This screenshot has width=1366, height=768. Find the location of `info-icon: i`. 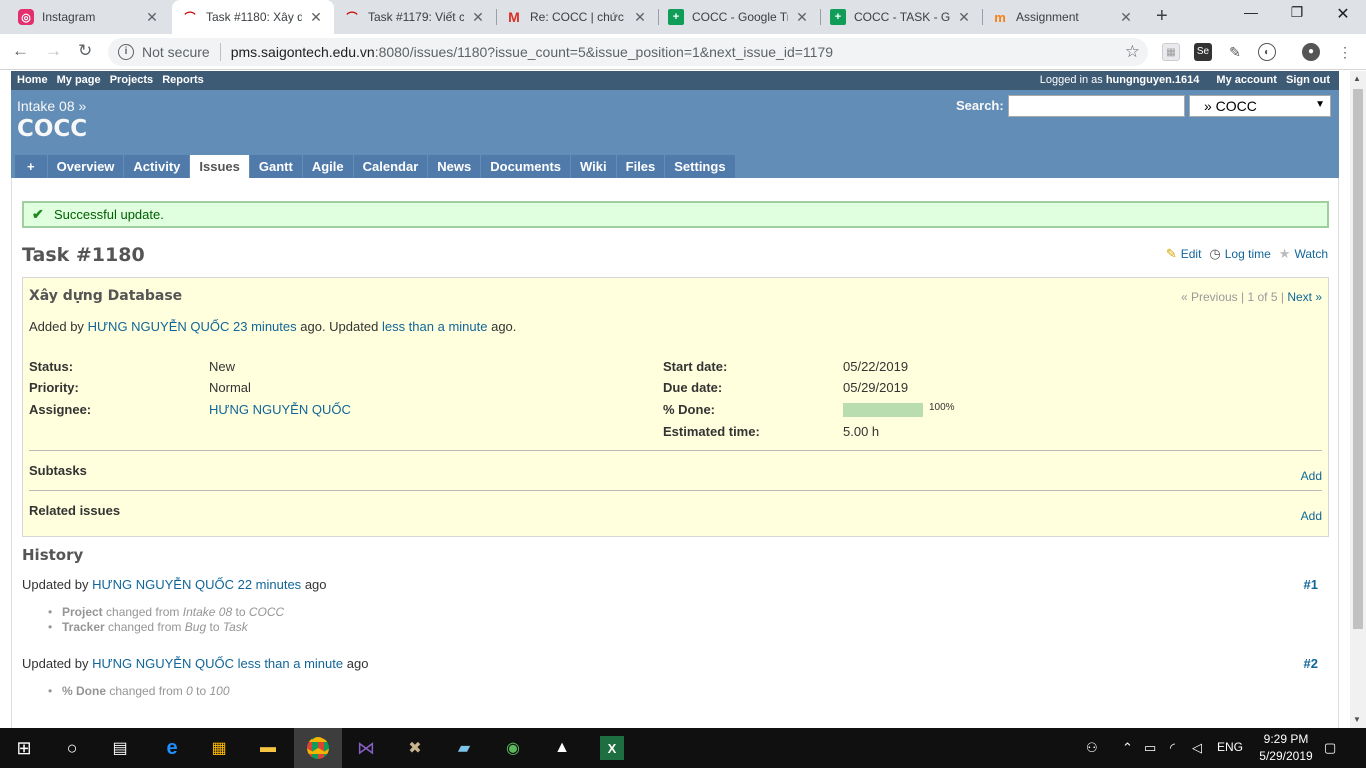

info-icon: i is located at coordinates (126, 52).